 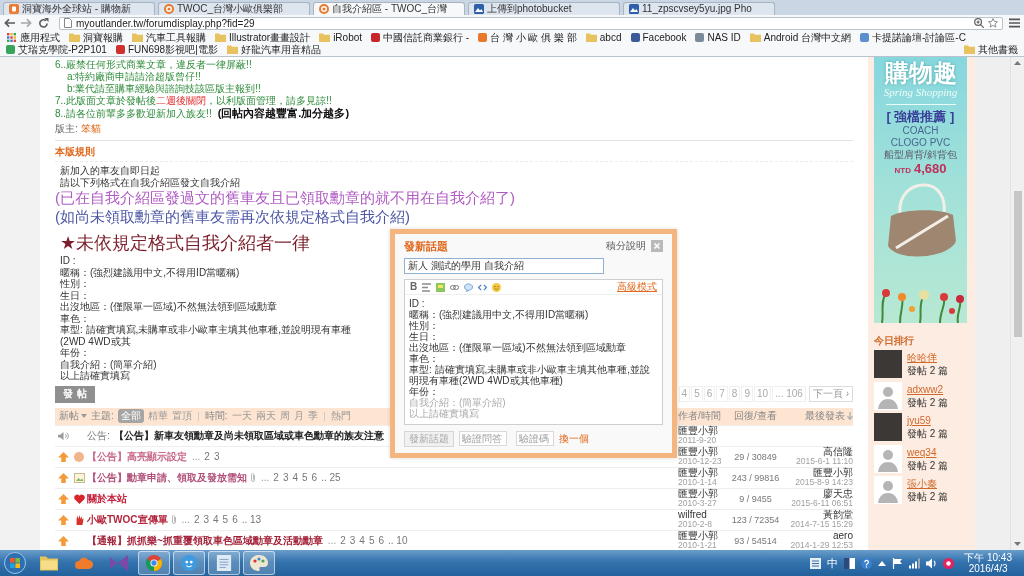 I want to click on thread-title-link: 小歐TWOC宣傳單, so click(x=127, y=519).